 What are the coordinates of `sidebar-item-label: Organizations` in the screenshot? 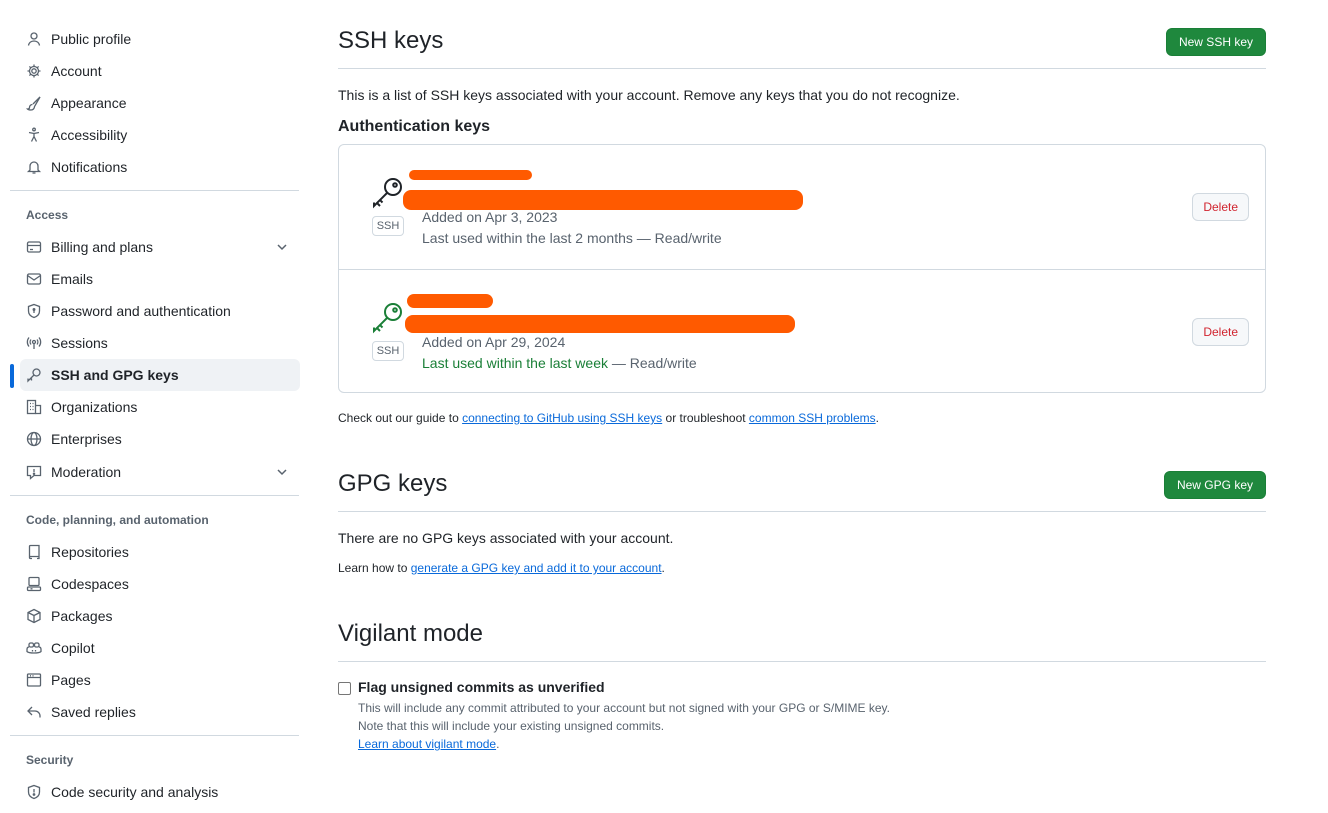 It's located at (94, 407).